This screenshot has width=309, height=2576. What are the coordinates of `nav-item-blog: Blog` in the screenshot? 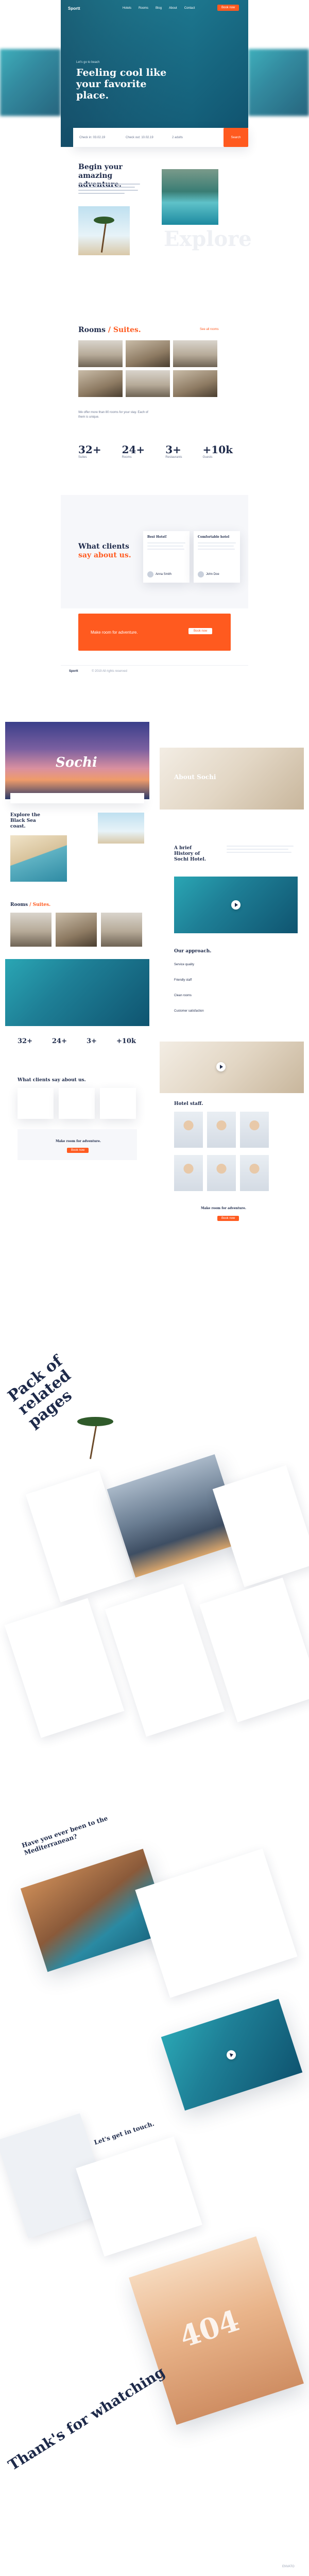 It's located at (159, 8).